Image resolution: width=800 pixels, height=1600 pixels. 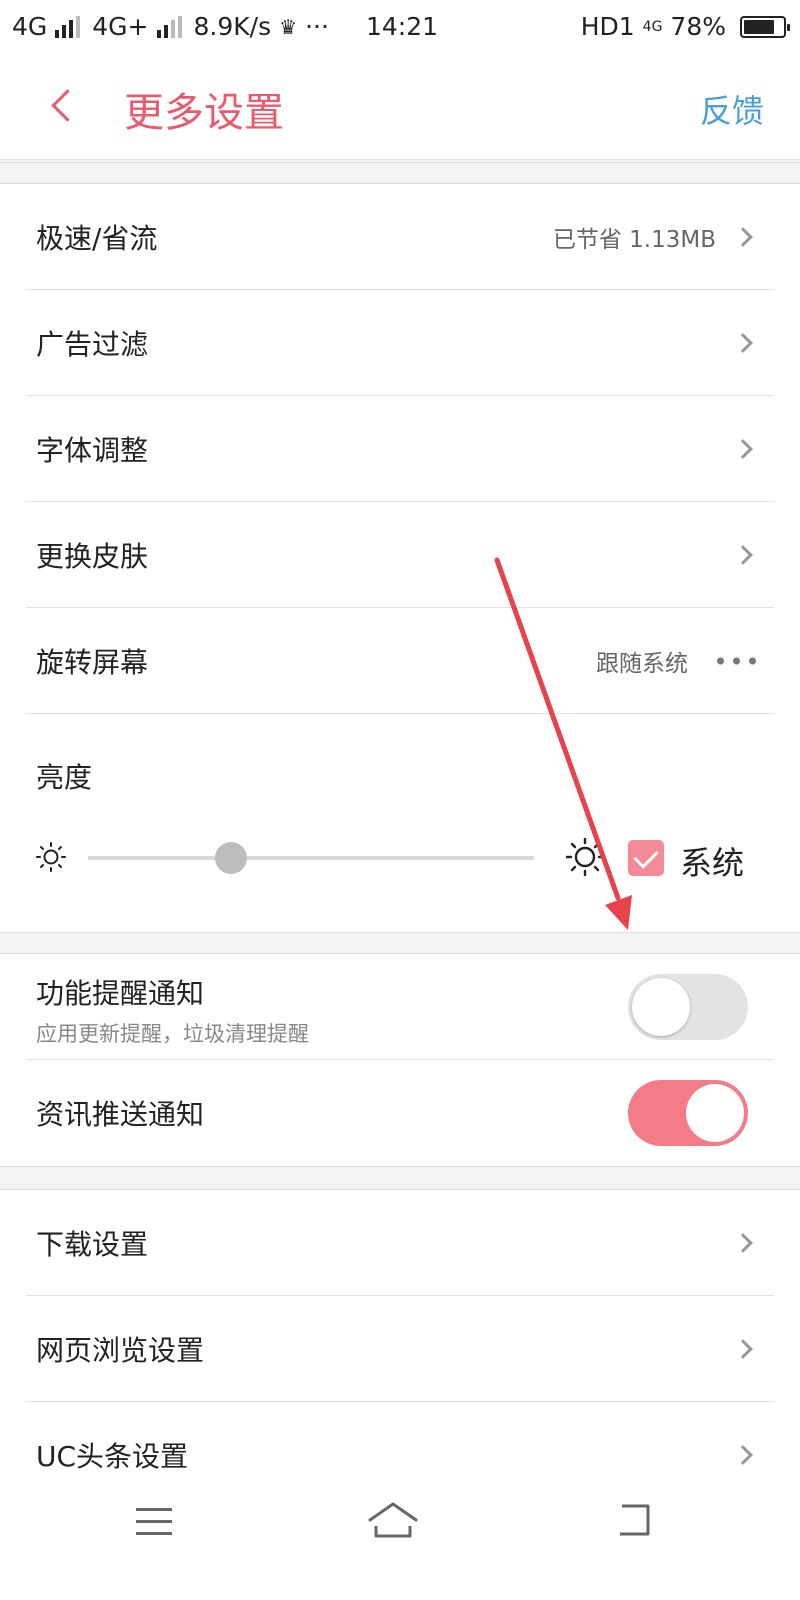 I want to click on system-brightness-label: 系统, so click(x=712, y=863).